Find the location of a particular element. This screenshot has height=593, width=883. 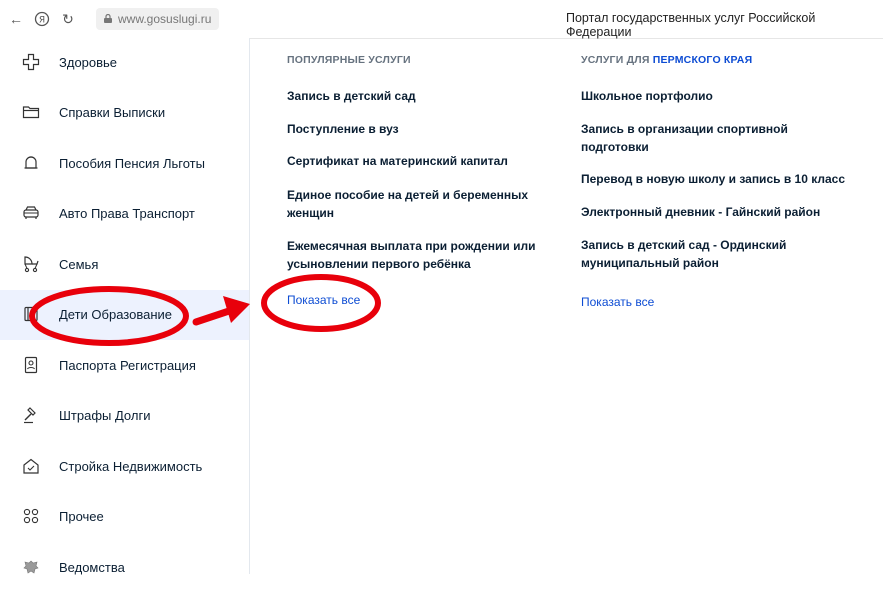

svg-text: Я is located at coordinates (42, 21).